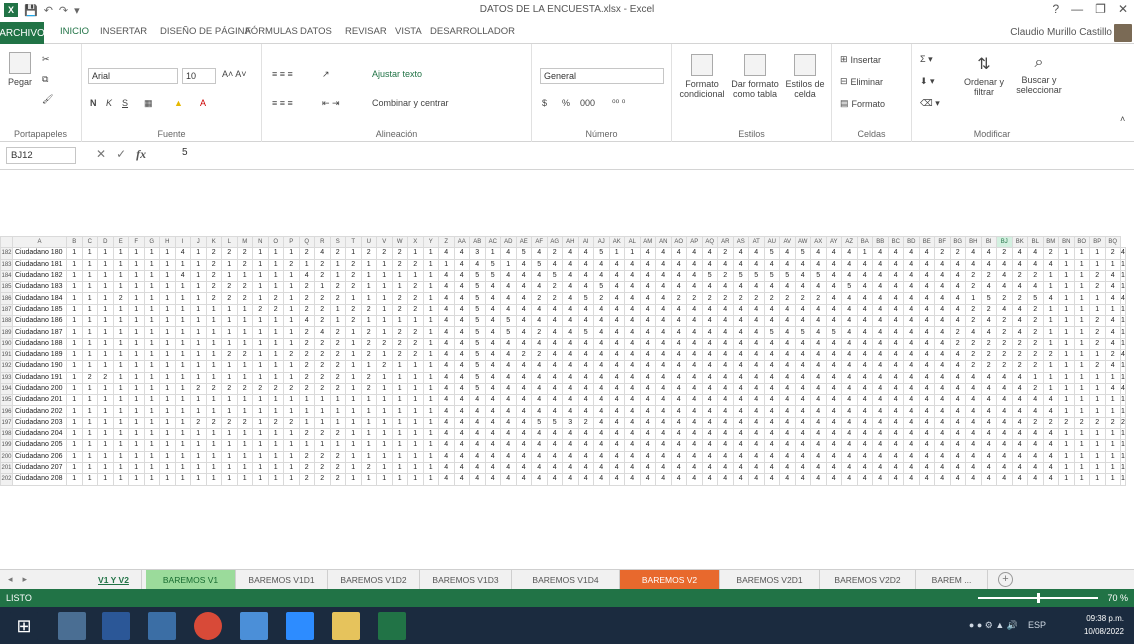 The width and height of the screenshot is (1134, 644). I want to click on sort-filter-button: ⇅ Ordenar y filtrar, so click(984, 75).